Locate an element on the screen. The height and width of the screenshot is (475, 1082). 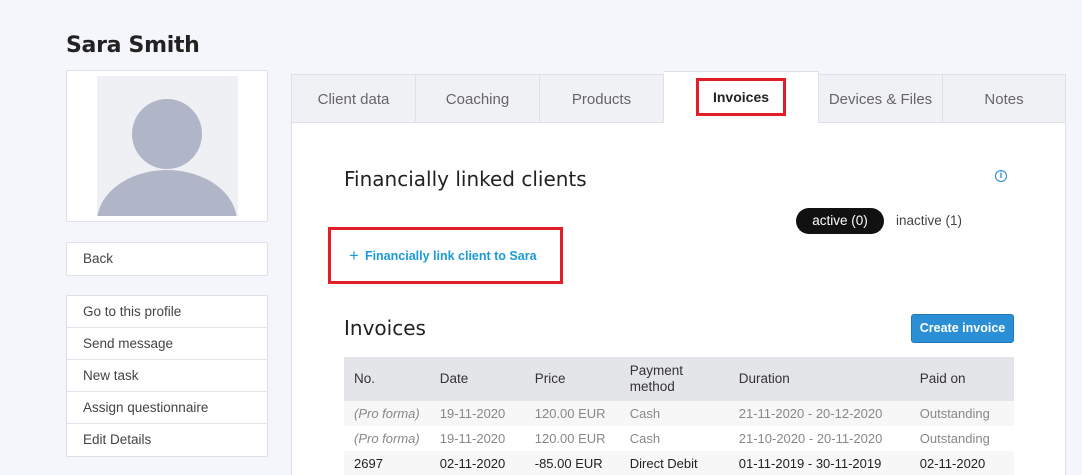
back-button: Back is located at coordinates (167, 259).